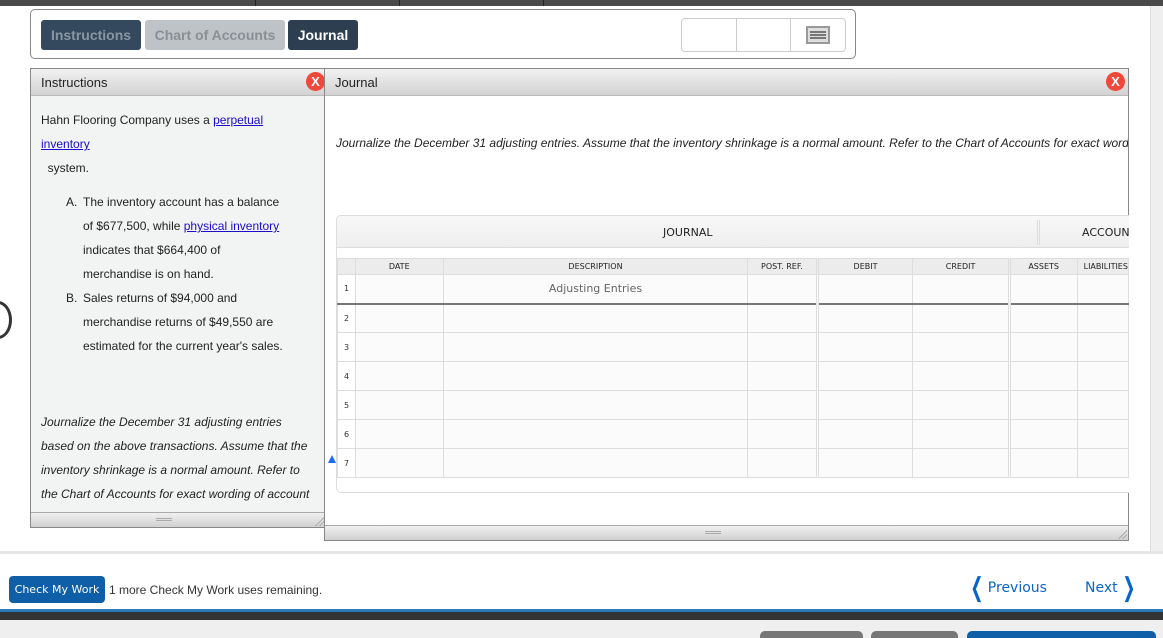 This screenshot has height=638, width=1163. Describe the element at coordinates (1042, 266) in the screenshot. I see `column-header-assets: ASSETS` at that location.